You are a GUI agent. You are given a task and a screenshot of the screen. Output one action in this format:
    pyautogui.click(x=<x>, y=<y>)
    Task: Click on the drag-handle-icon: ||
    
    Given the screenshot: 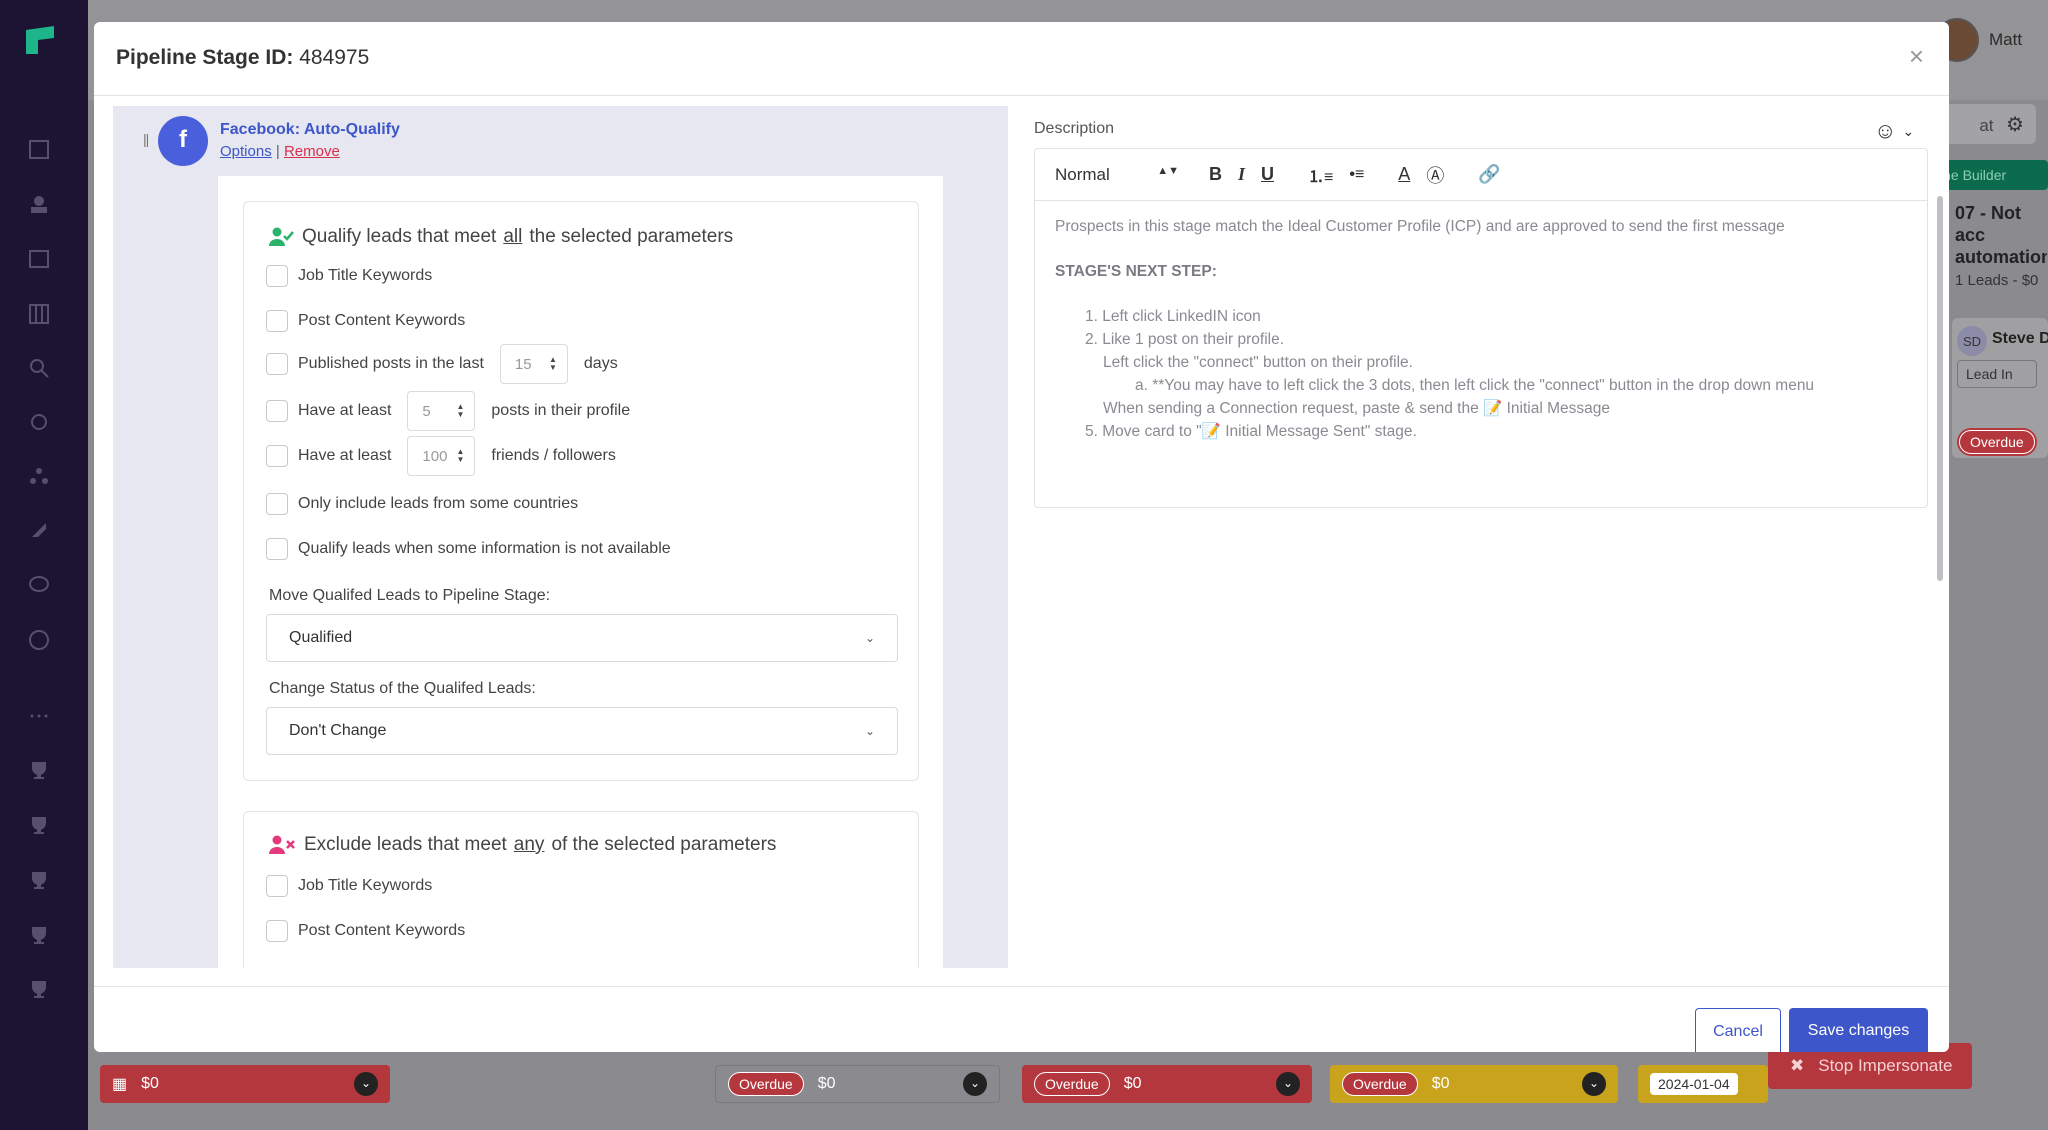 What is the action you would take?
    pyautogui.click(x=146, y=139)
    